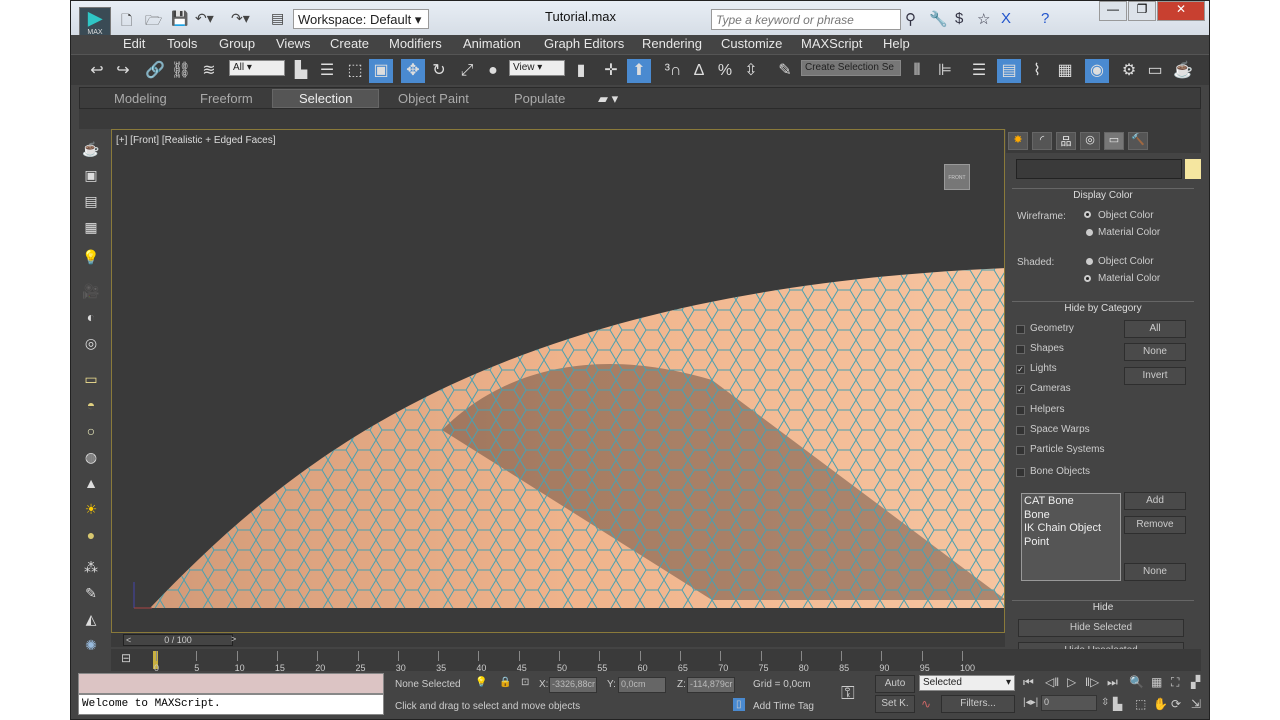 This screenshot has width=1280, height=720. Describe the element at coordinates (1020, 450) in the screenshot. I see `category-checkbox-particle-systems` at that location.